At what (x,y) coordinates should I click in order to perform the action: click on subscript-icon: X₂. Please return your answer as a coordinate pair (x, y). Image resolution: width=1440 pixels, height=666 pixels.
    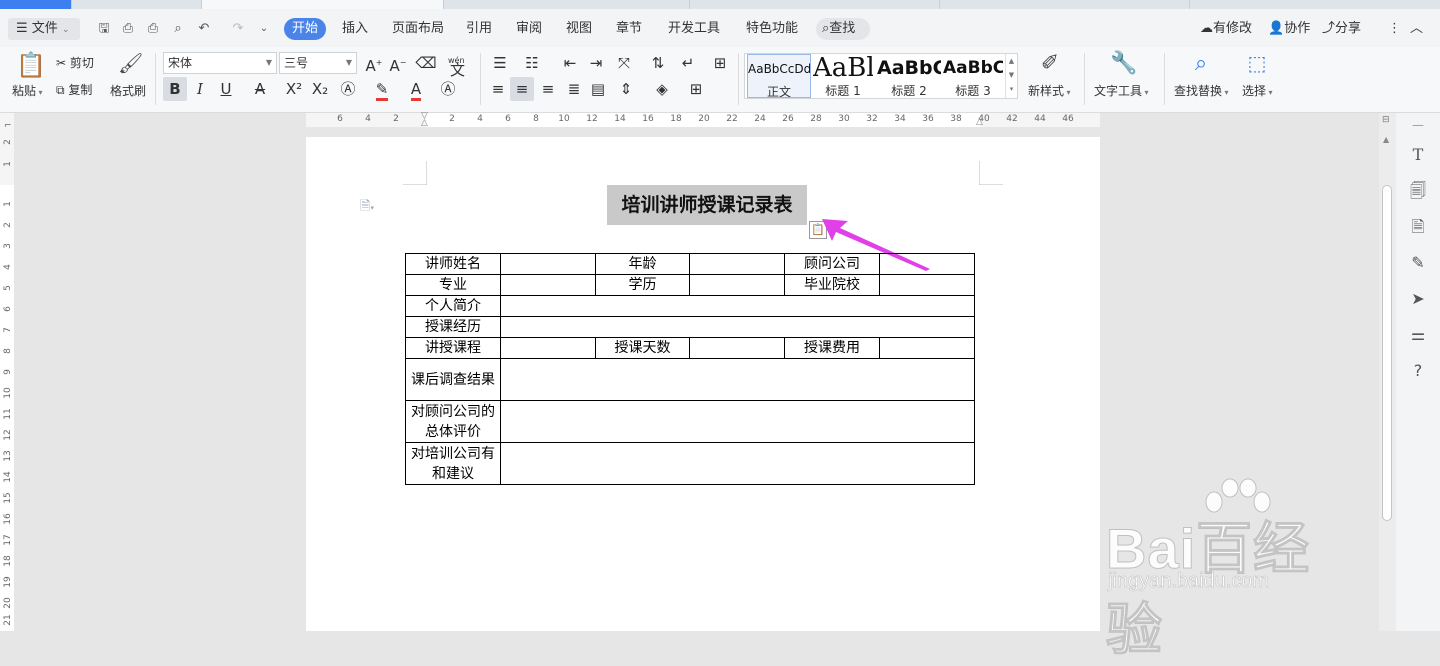
    Looking at the image, I should click on (320, 89).